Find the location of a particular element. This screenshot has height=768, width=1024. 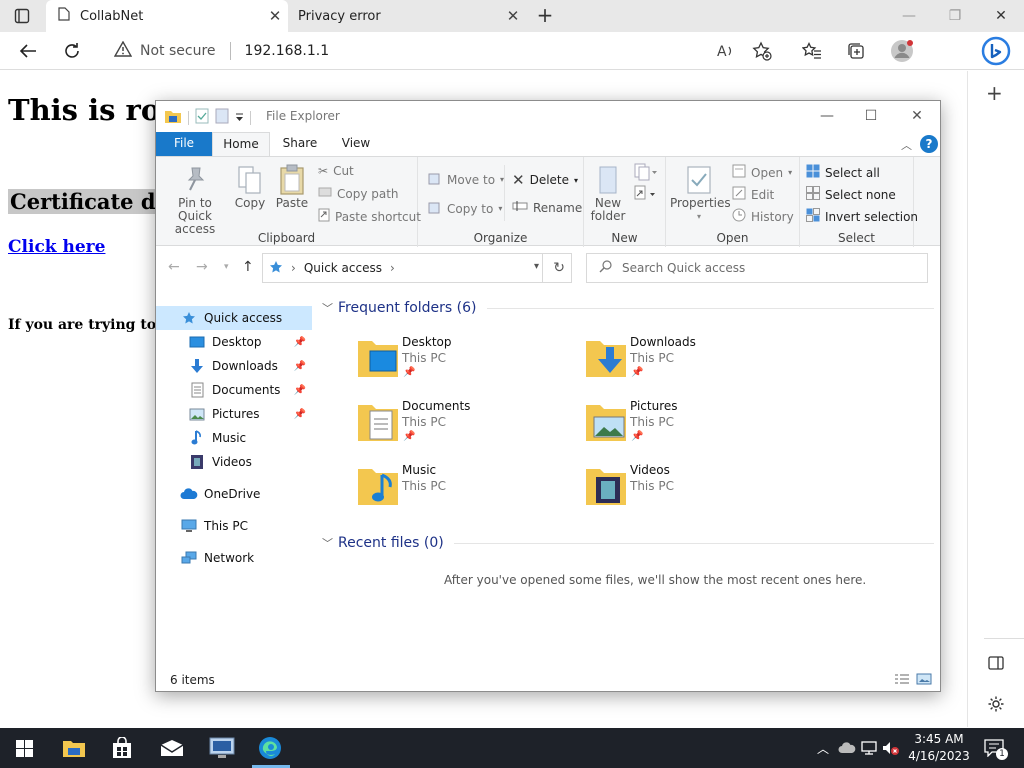

bing-chat-icon is located at coordinates (996, 51).